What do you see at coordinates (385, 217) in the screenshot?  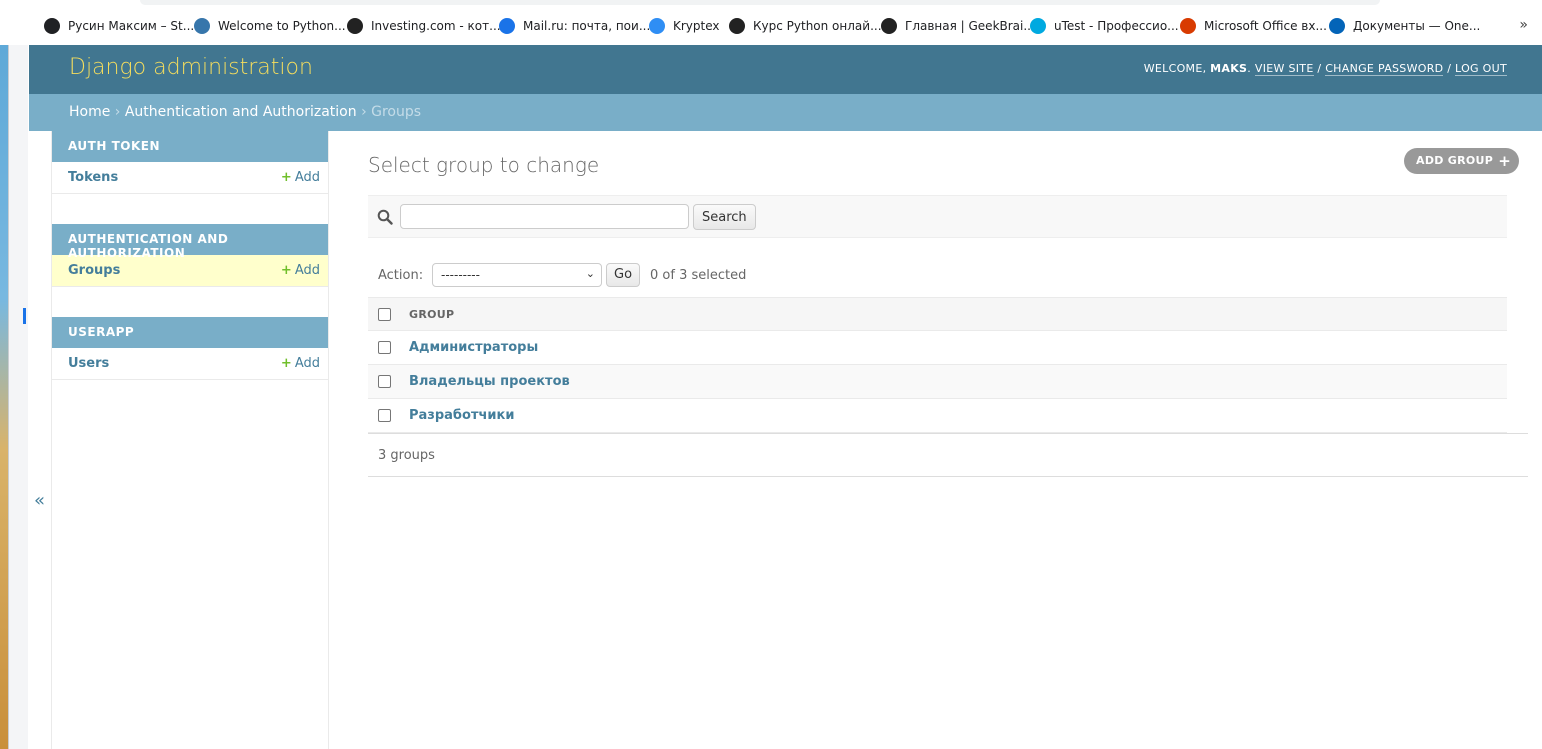 I see `search-icon` at bounding box center [385, 217].